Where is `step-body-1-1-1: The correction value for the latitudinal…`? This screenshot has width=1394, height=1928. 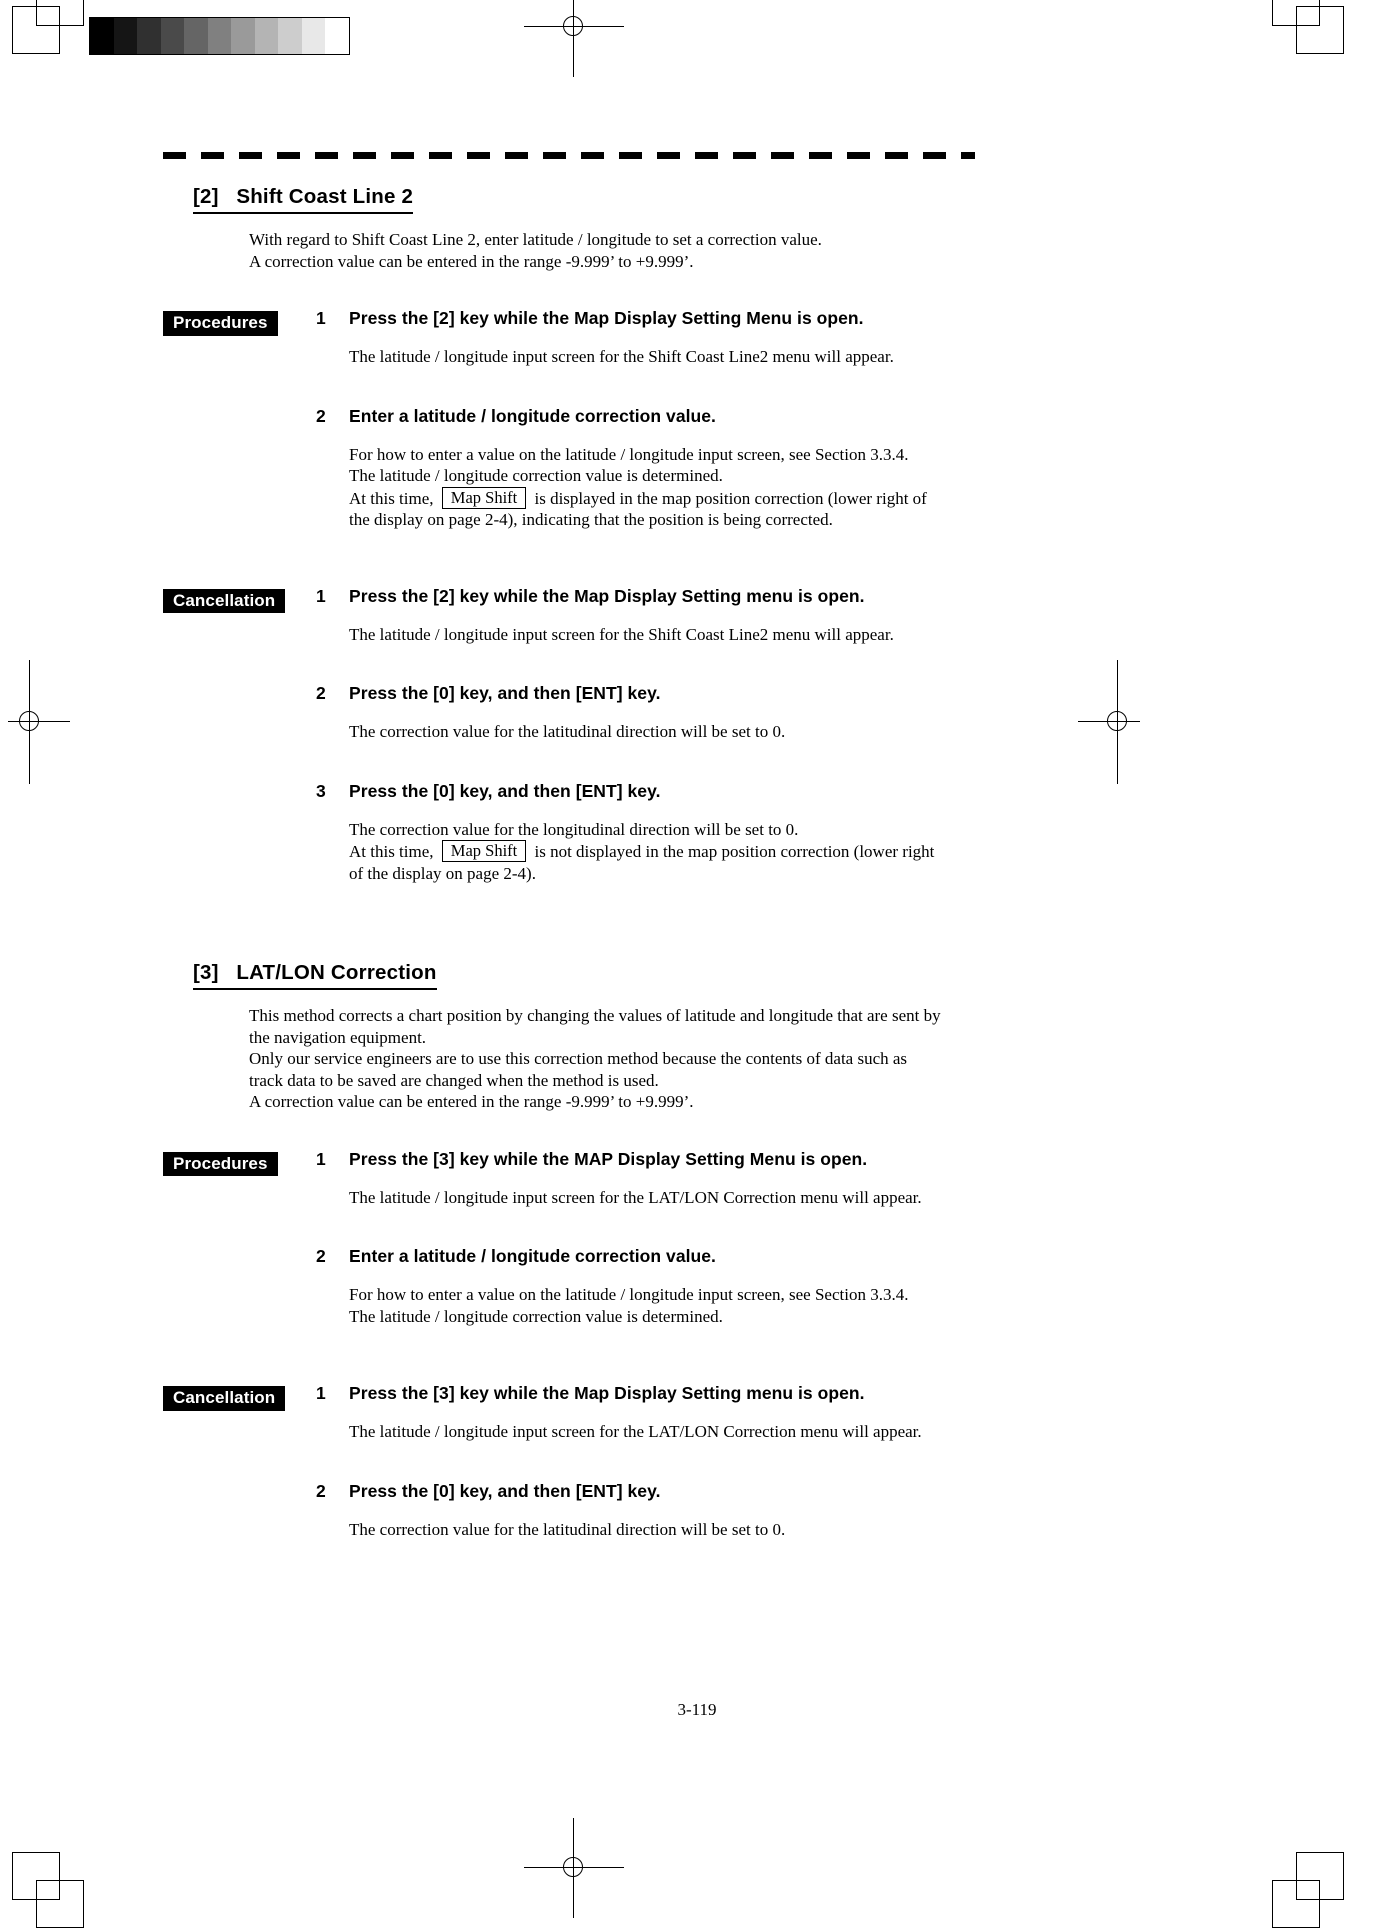
step-body-1-1-1: The correction value for the latitudinal… is located at coordinates (567, 1529).